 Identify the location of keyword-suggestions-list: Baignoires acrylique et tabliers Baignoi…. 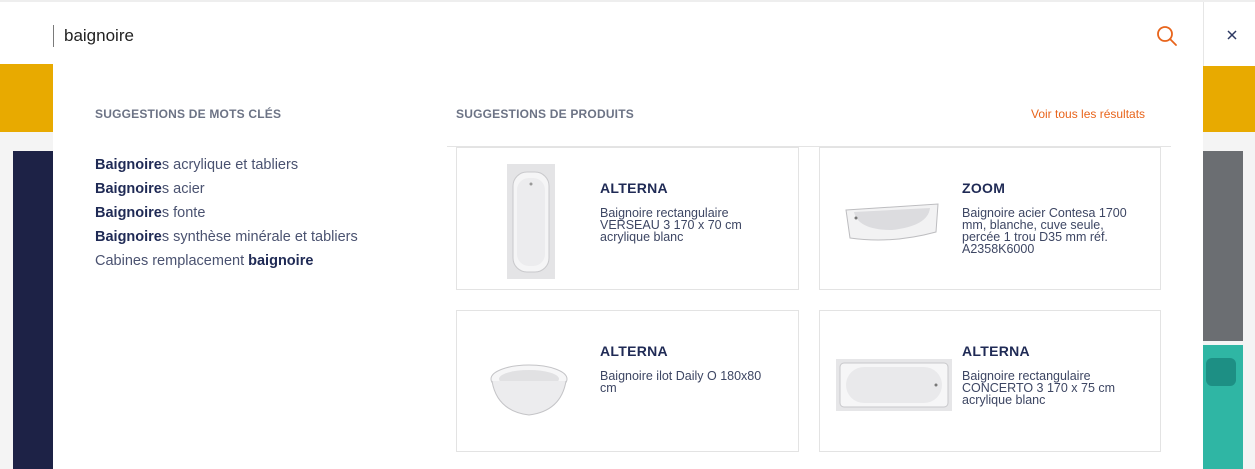
(226, 213).